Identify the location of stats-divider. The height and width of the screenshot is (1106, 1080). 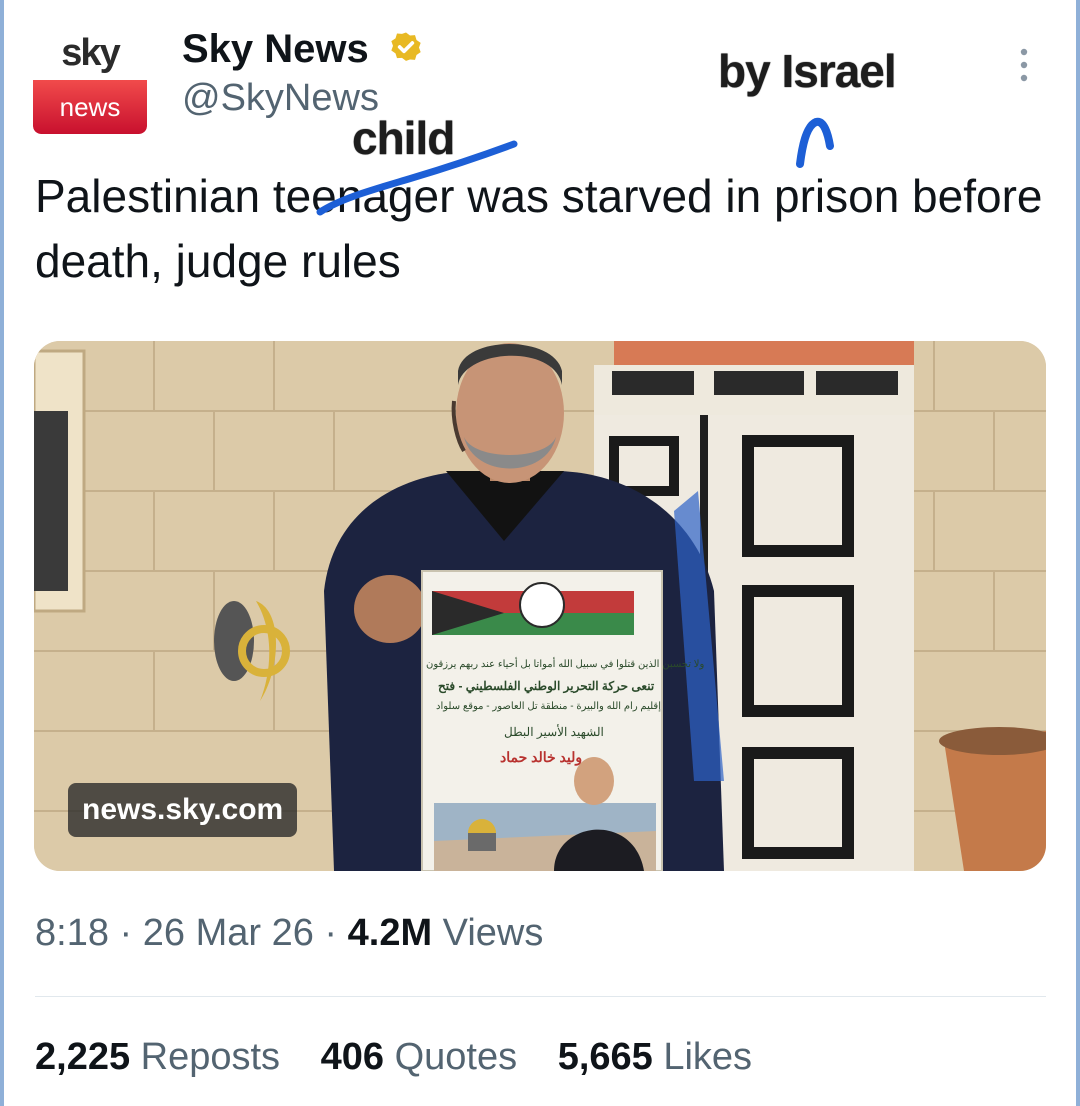
(540, 996).